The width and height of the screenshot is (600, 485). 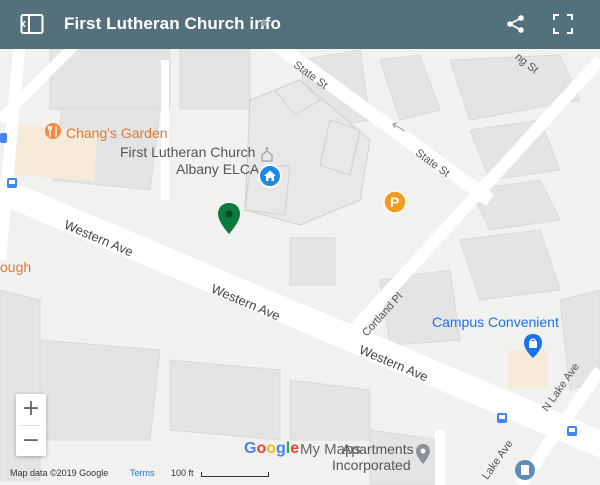 I want to click on location-pin-icon, so click(x=229, y=219).